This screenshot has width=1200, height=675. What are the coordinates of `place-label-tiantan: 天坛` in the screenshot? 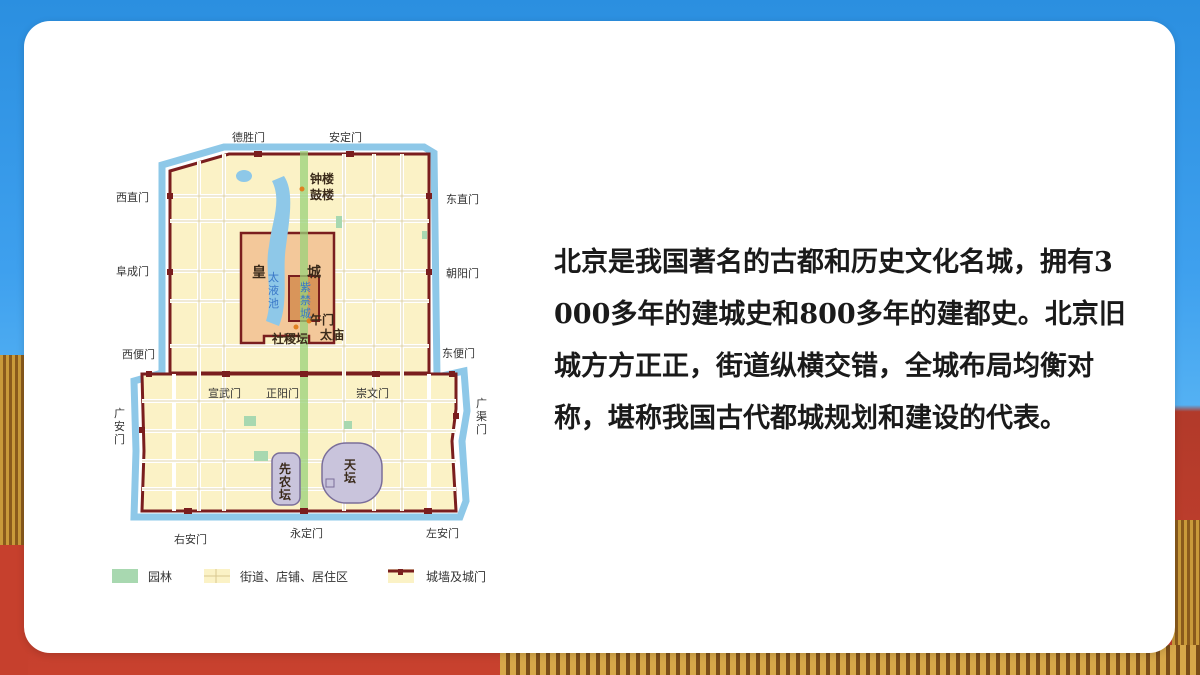 It's located at (350, 471).